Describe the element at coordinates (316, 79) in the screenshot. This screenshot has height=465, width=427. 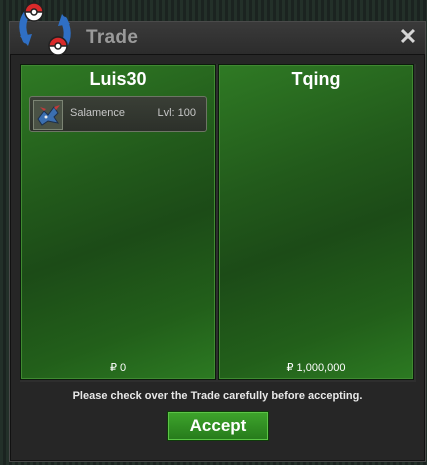
I see `right-trader-name: Tqing` at that location.